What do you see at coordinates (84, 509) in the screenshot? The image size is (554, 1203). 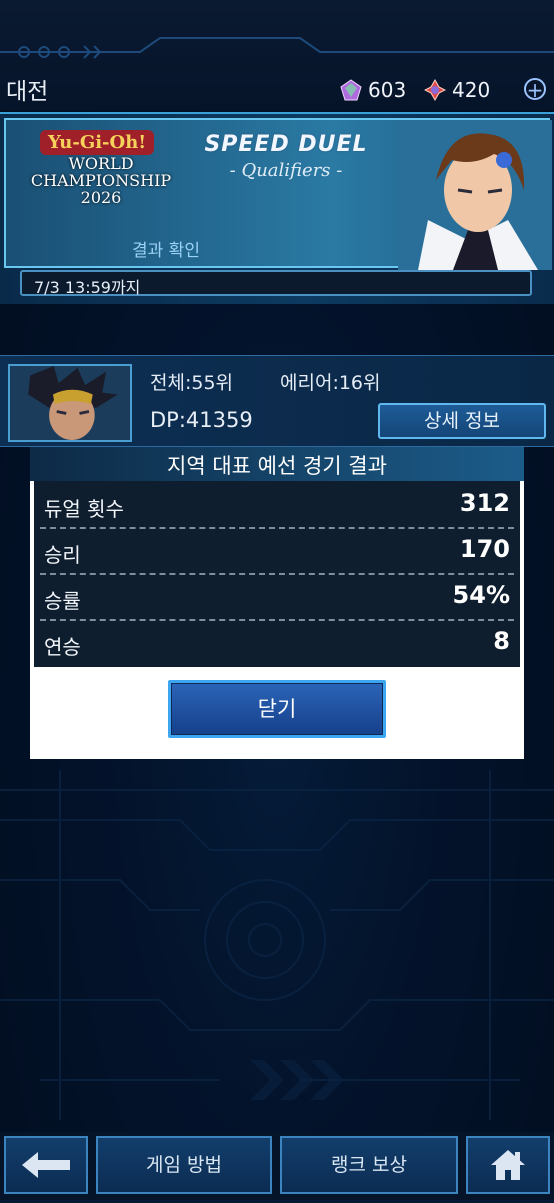 I see `stat-label: 듀얼 횟수` at bounding box center [84, 509].